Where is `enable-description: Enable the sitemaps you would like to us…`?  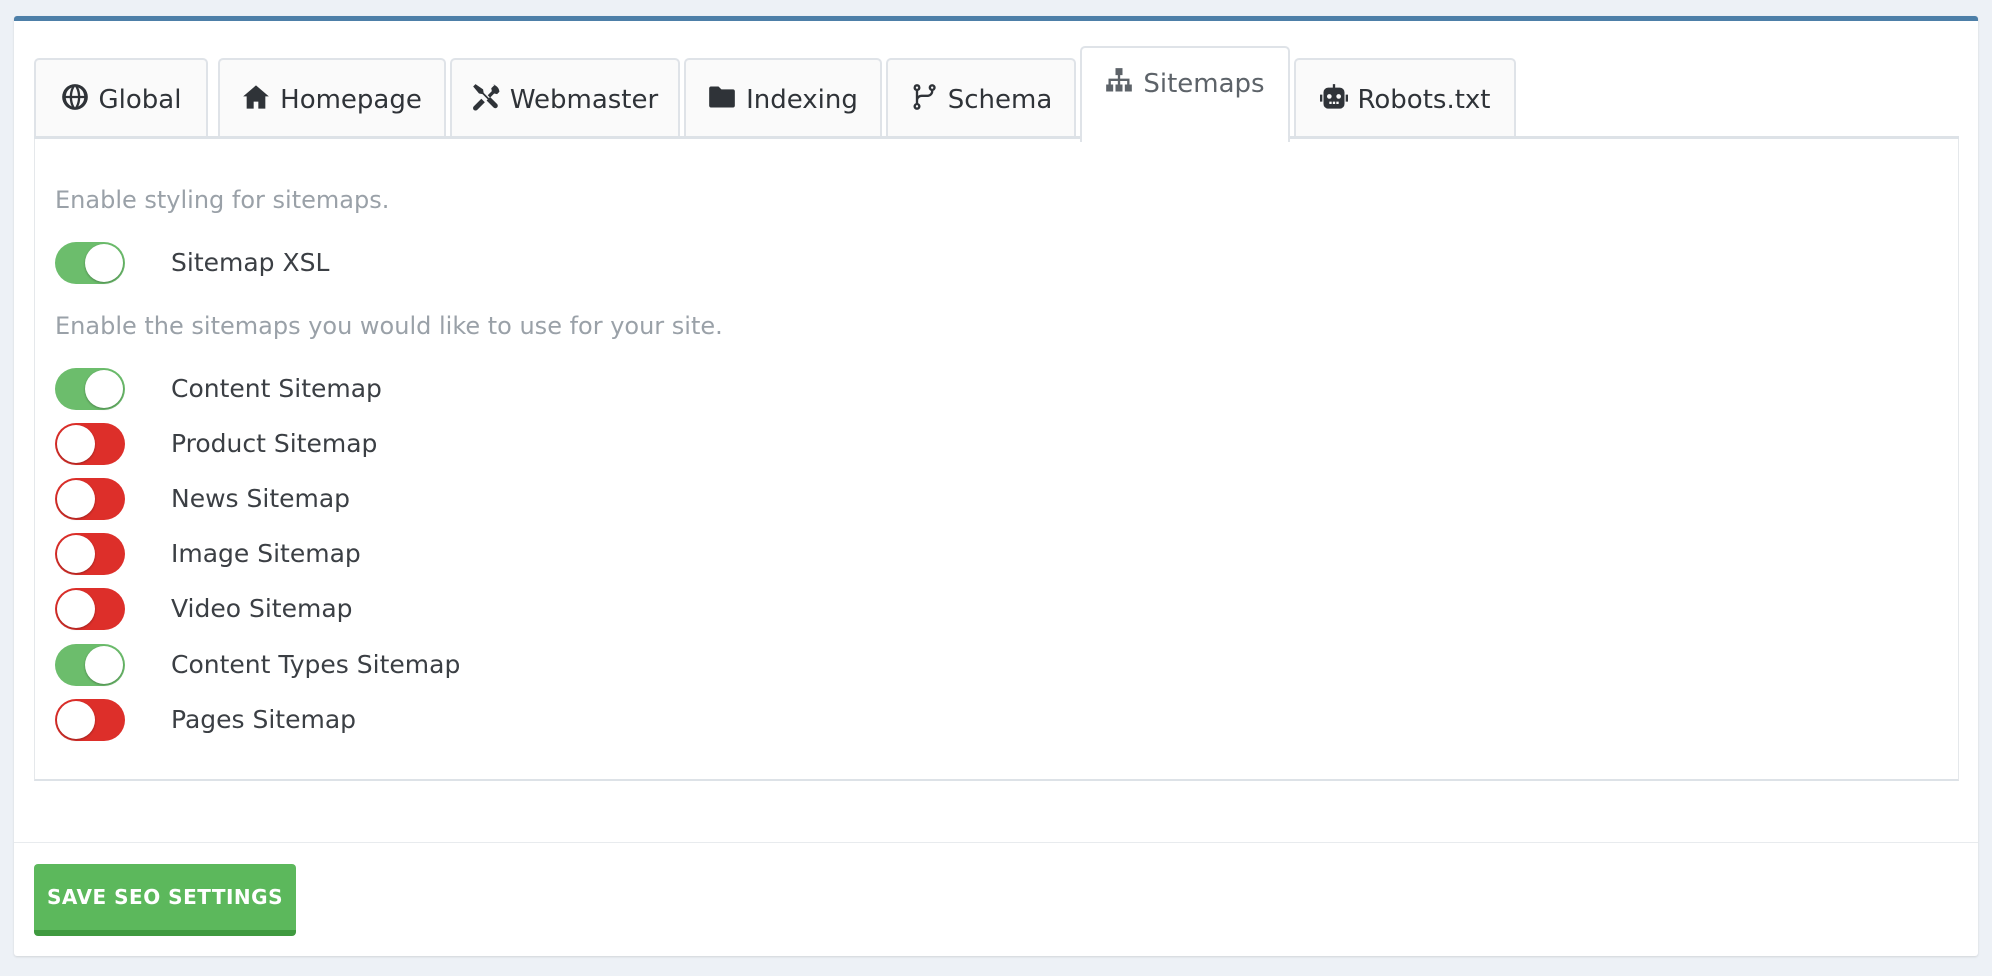 enable-description: Enable the sitemaps you would like to us… is located at coordinates (389, 326).